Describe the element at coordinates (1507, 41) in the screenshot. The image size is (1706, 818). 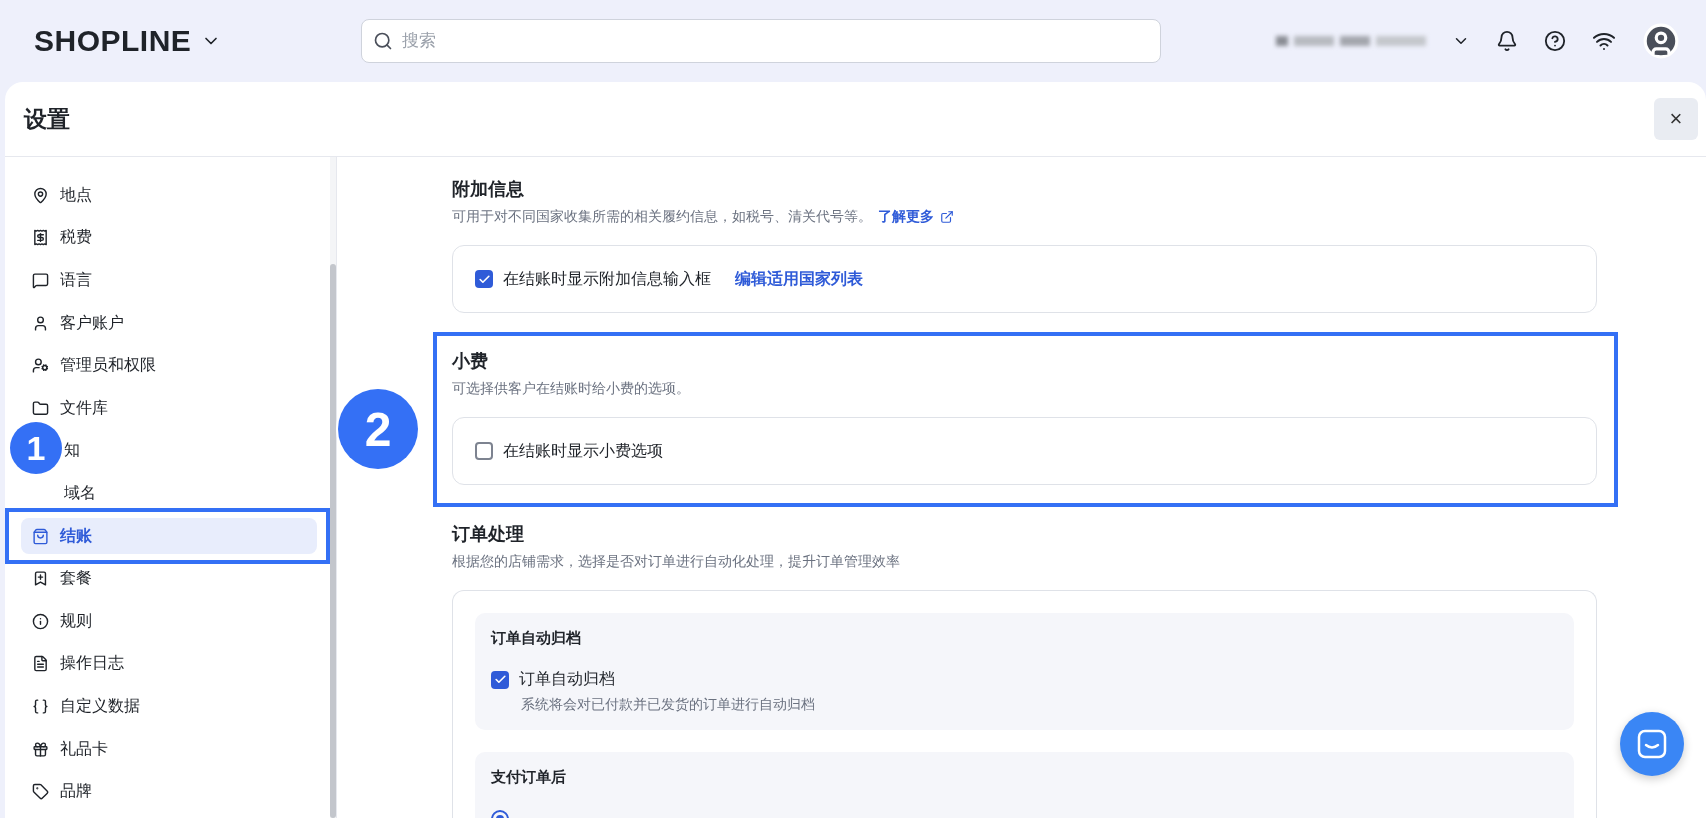
I see `bell-icon` at that location.